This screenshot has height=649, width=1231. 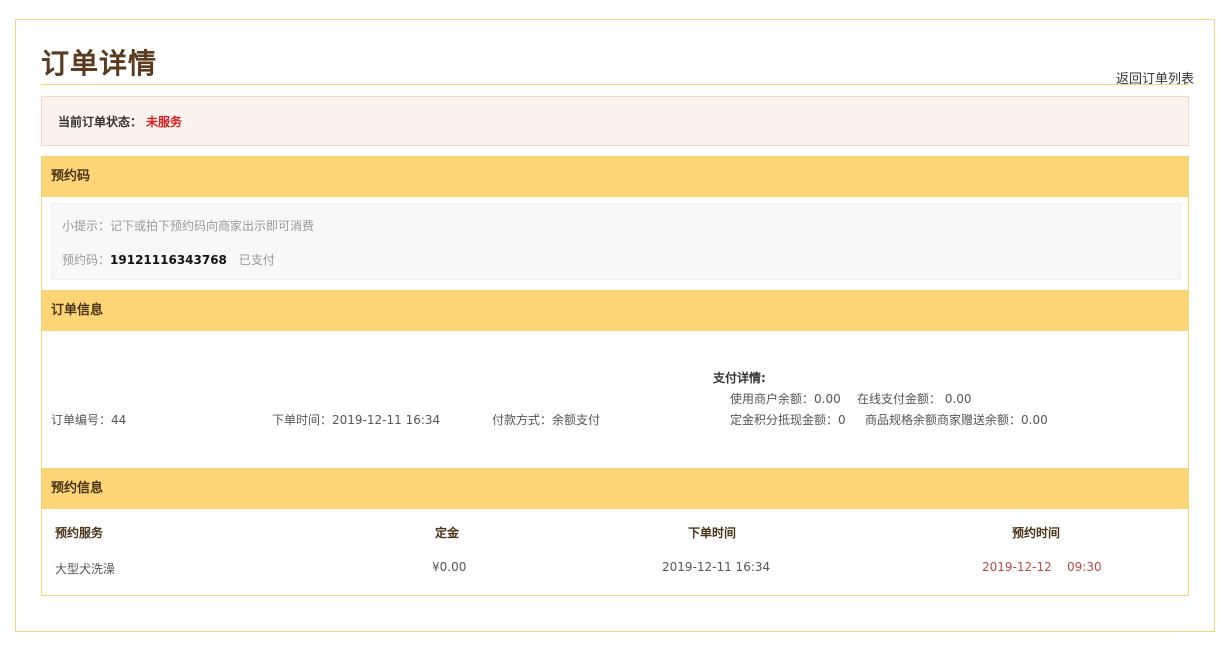 I want to click on cell-appointment-time: 2019-12-12 09:30, so click(x=1042, y=567).